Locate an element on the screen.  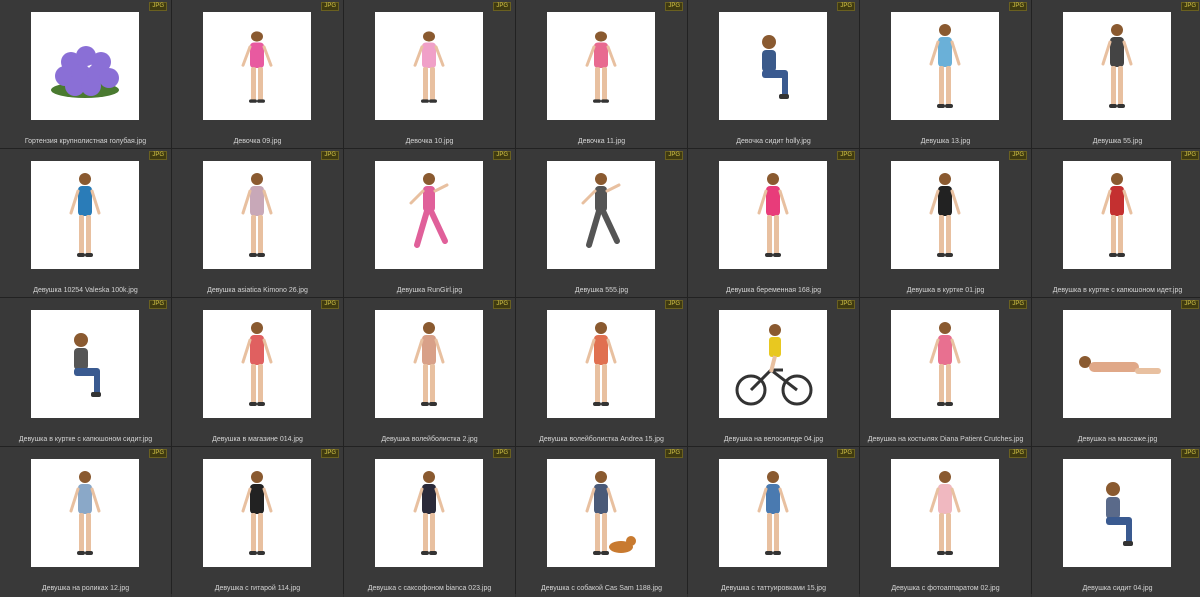
file-thumbnail-item: JPG Девушка на роликах 12.jpg is located at coordinates (85, 522).